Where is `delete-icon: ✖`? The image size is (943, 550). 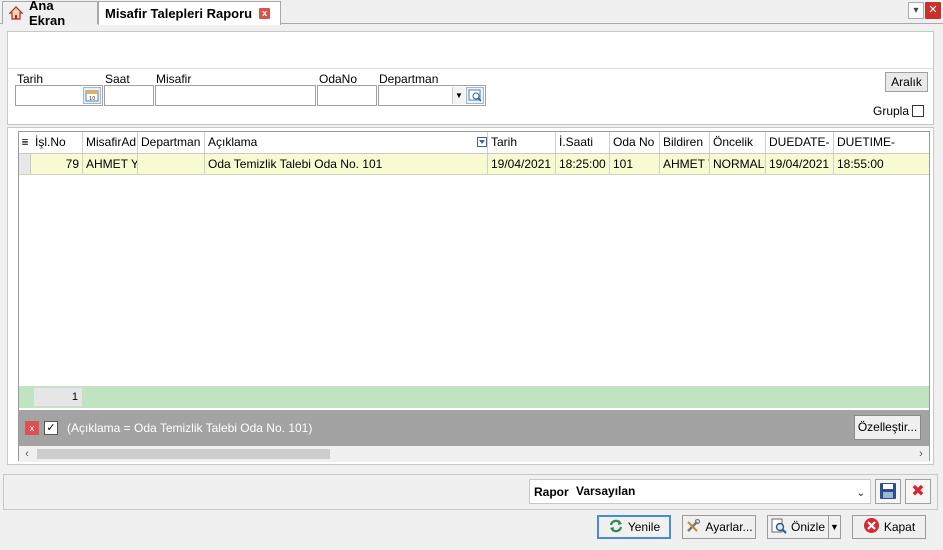 delete-icon: ✖ is located at coordinates (918, 491).